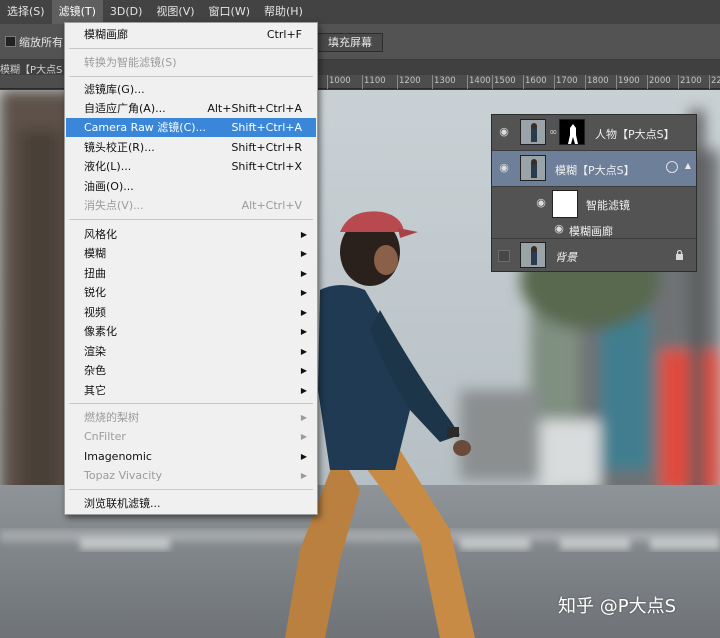 Image resolution: width=720 pixels, height=638 pixels. What do you see at coordinates (594, 133) in the screenshot?
I see `layer-person: ◉ ∞ 人物【P大点S】` at bounding box center [594, 133].